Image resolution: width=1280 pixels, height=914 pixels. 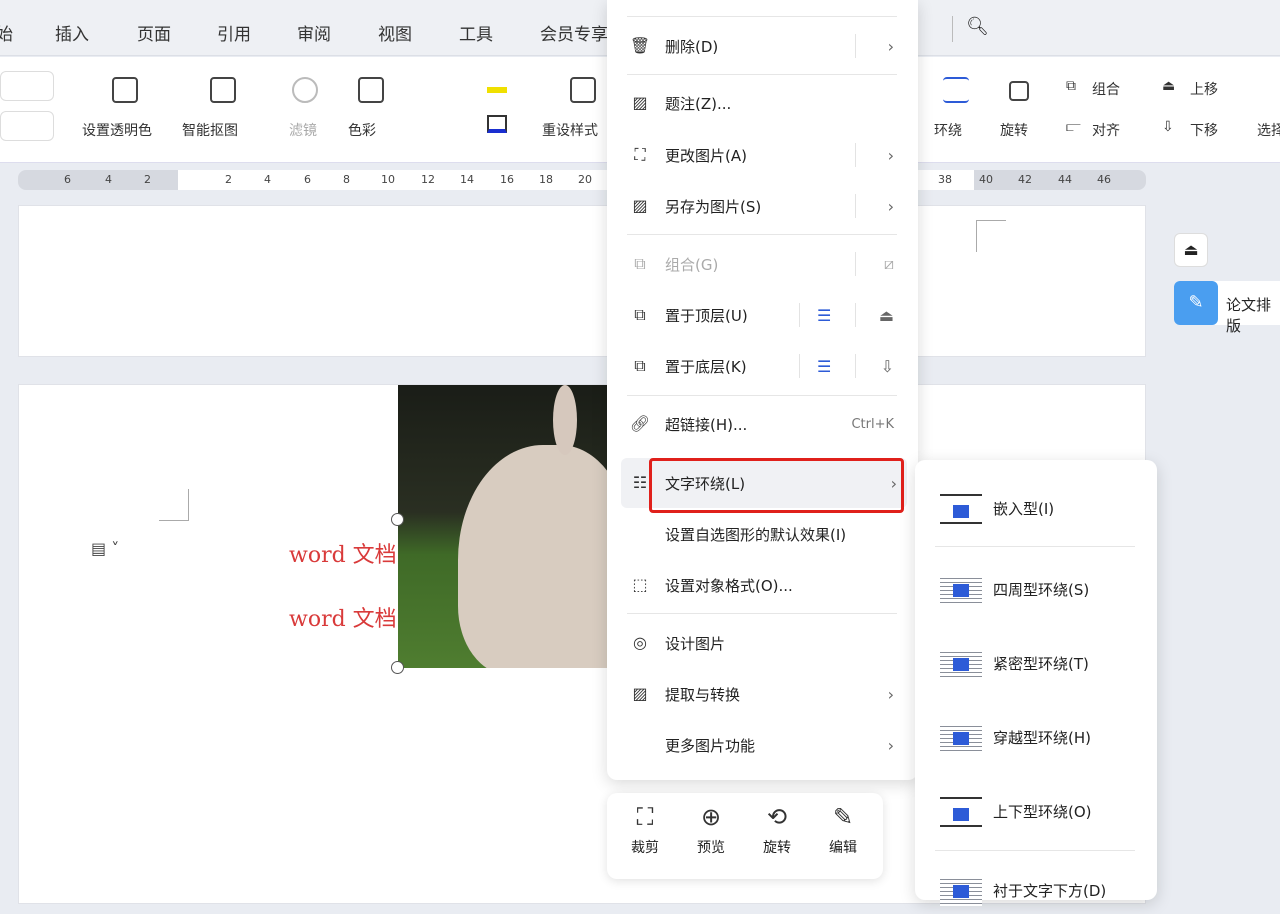 What do you see at coordinates (977, 26) in the screenshot?
I see `search-icon: 🔍︎` at bounding box center [977, 26].